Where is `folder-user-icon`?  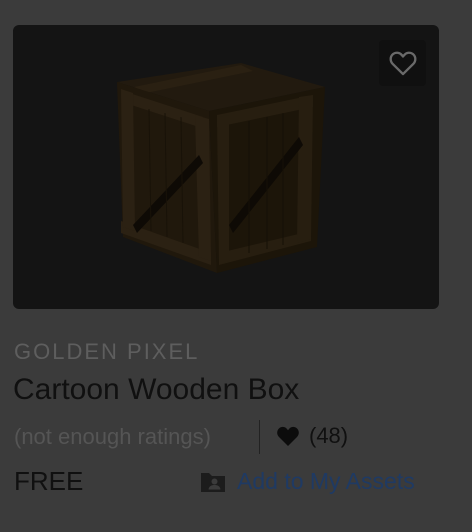
folder-user-icon is located at coordinates (213, 482).